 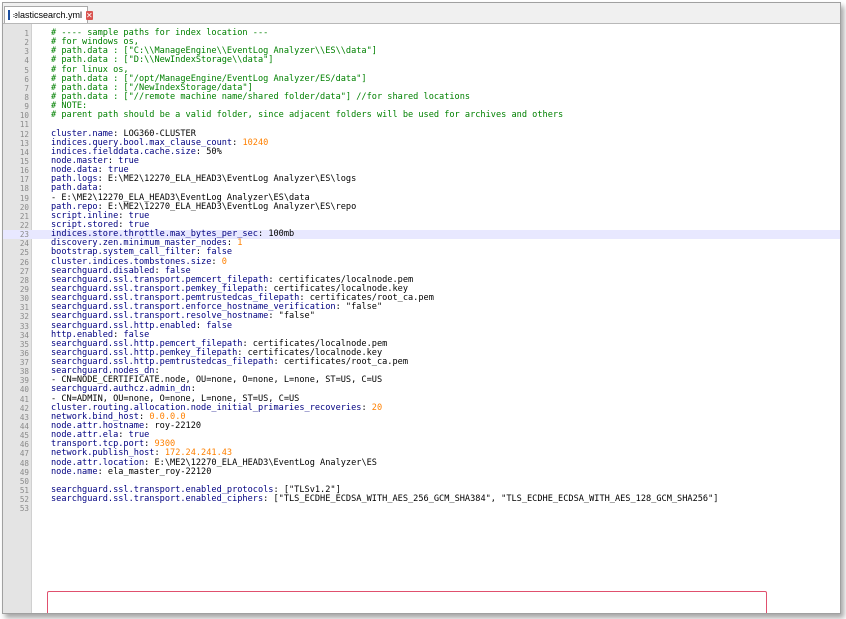 What do you see at coordinates (24, 244) in the screenshot?
I see `line-number: 24` at bounding box center [24, 244].